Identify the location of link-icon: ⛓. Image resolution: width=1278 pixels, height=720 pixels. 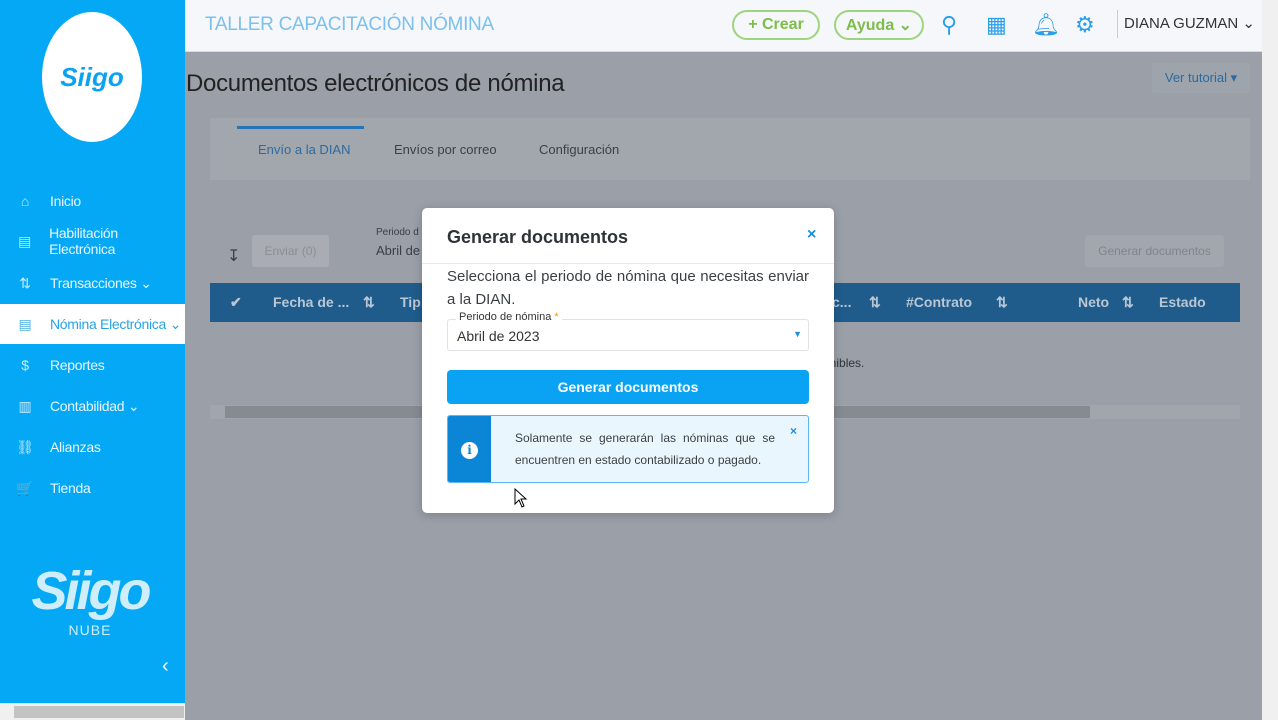
(25, 446).